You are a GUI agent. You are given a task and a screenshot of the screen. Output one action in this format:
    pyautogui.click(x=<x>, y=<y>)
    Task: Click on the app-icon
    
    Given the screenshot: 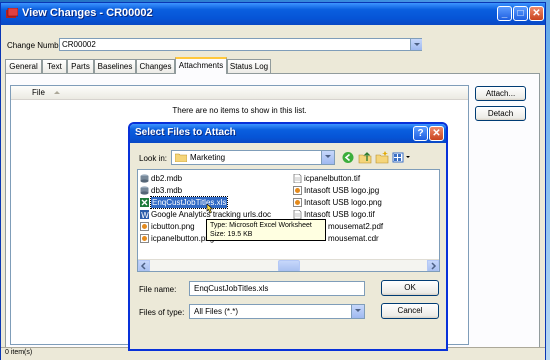 What is the action you would take?
    pyautogui.click(x=12, y=13)
    